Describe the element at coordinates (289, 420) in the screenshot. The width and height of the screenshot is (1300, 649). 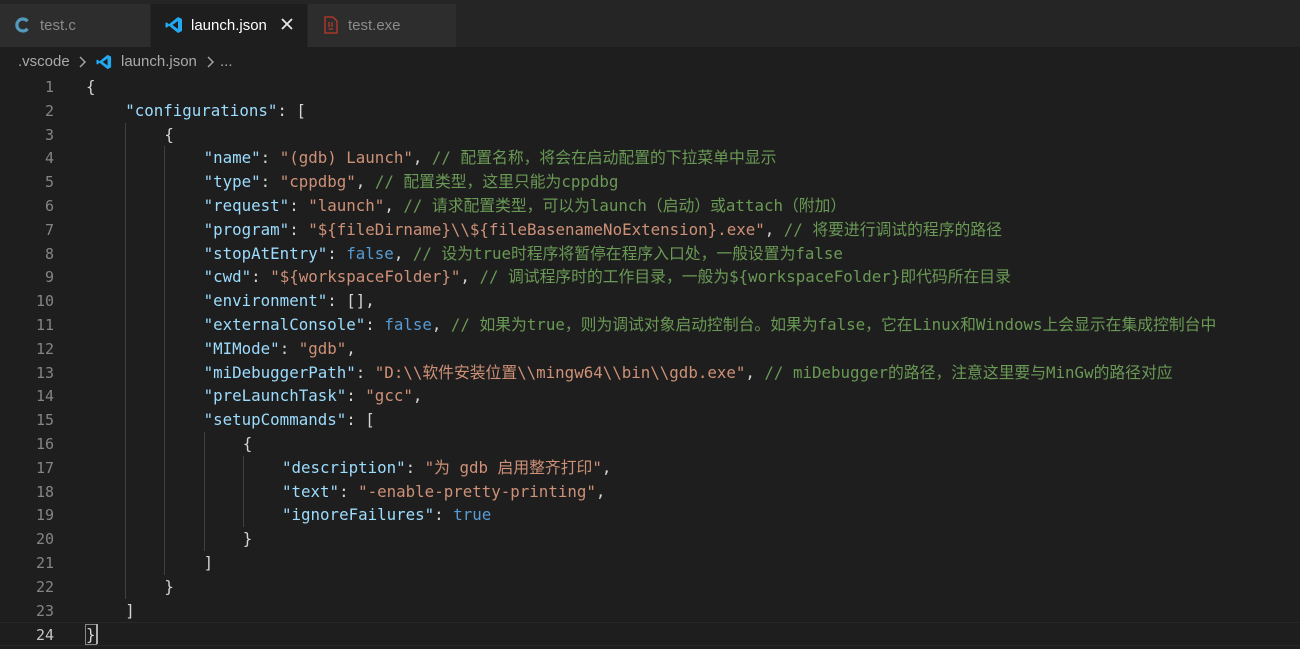
I see `code-text: "setupCommands": [` at that location.